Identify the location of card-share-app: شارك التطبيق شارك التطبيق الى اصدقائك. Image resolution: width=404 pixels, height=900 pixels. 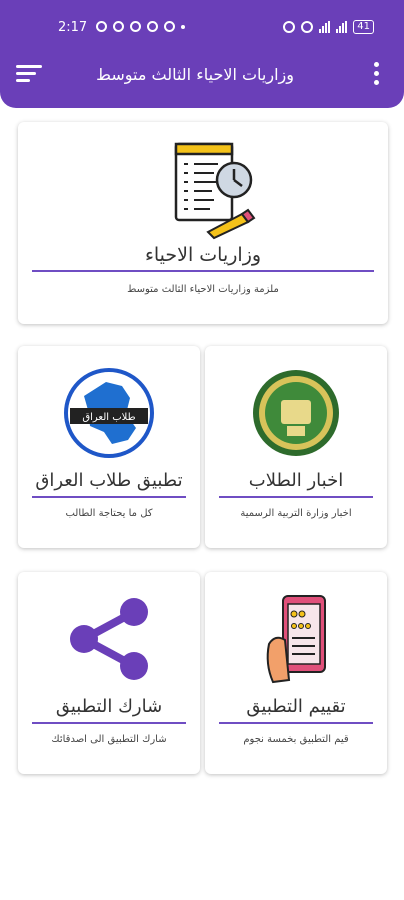
(109, 673).